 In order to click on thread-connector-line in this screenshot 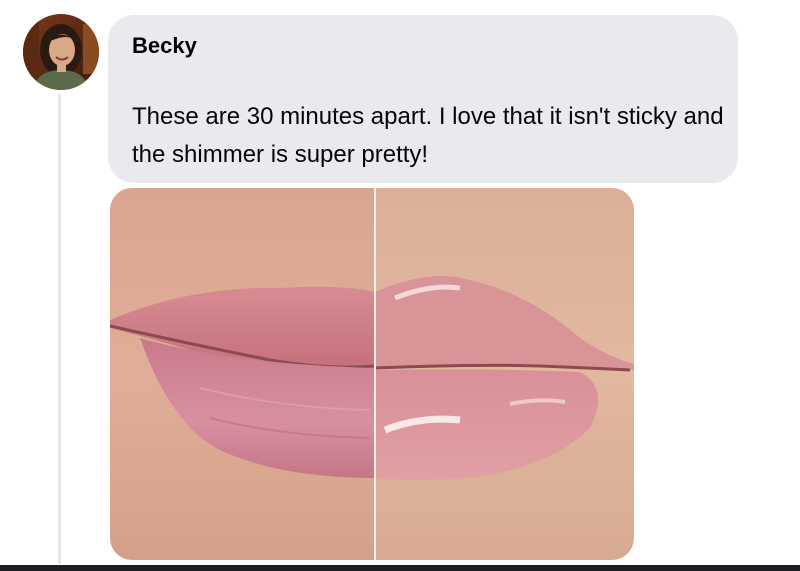, I will do `click(59, 329)`.